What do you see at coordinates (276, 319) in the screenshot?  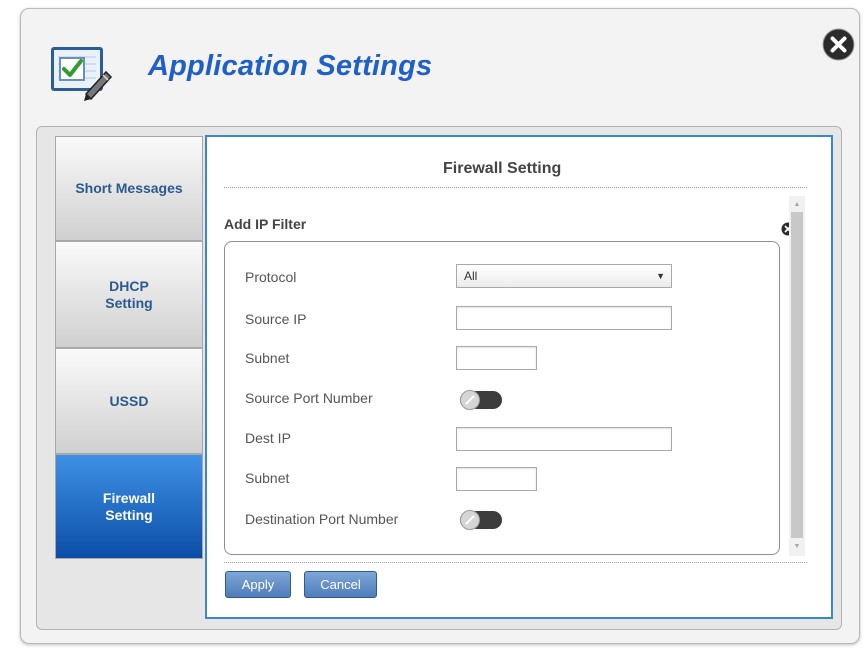 I see `source-ip-label: Source IP` at bounding box center [276, 319].